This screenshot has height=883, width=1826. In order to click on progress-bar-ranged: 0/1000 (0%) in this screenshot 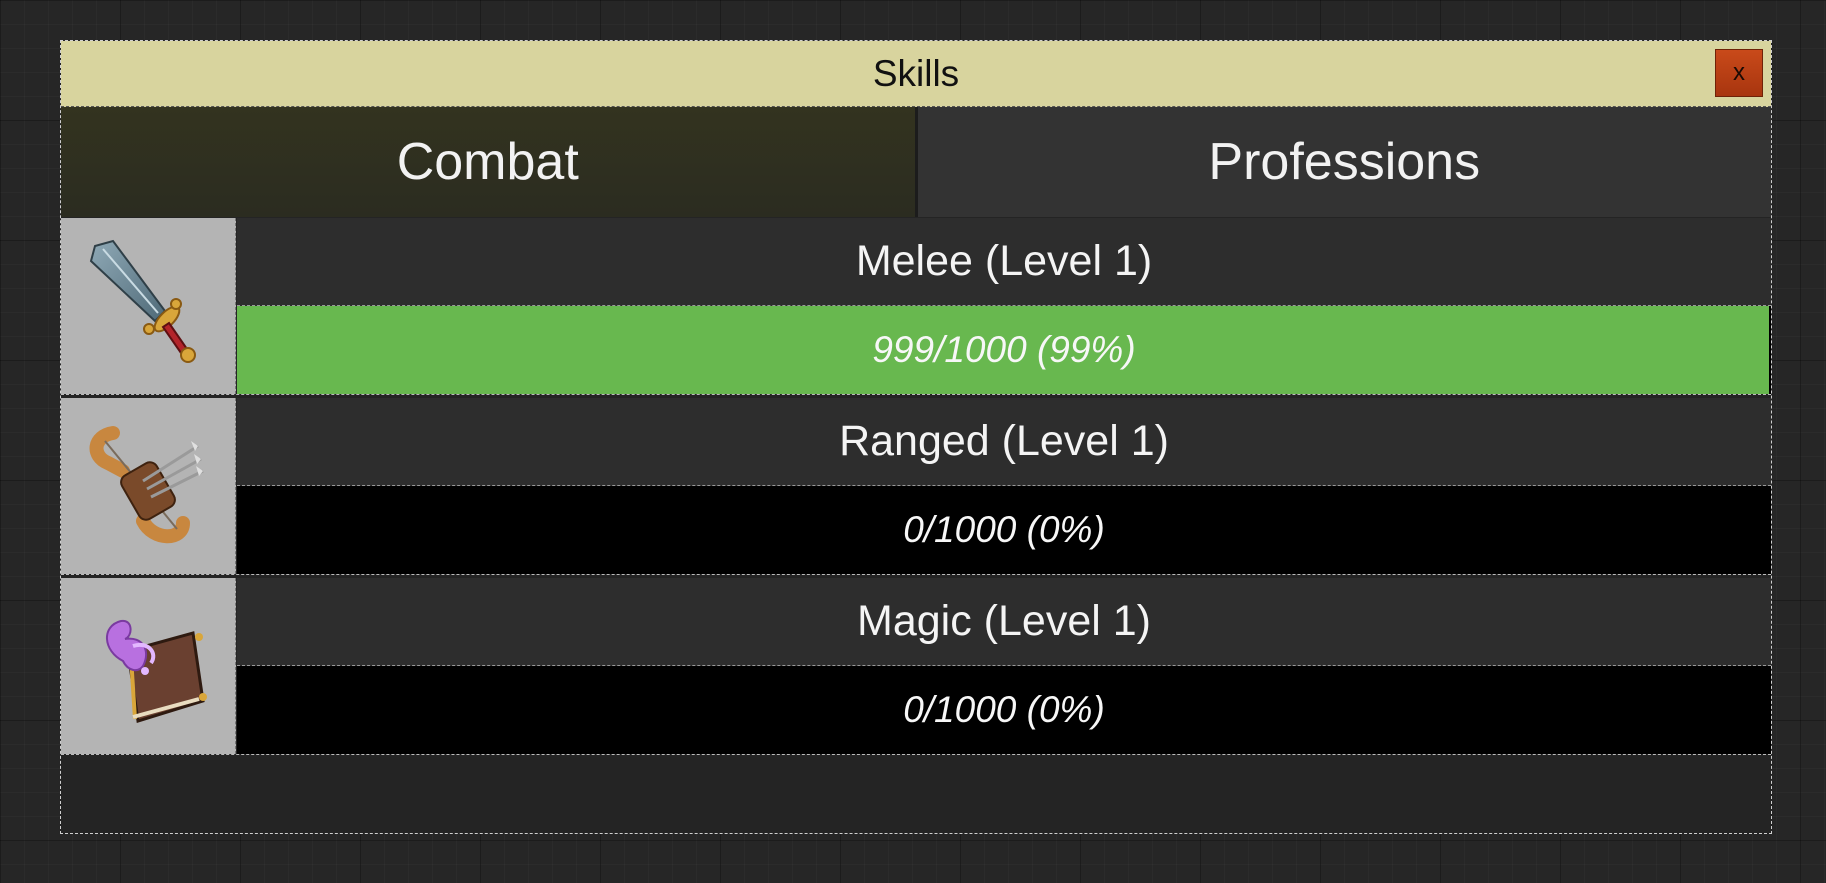, I will do `click(1004, 530)`.